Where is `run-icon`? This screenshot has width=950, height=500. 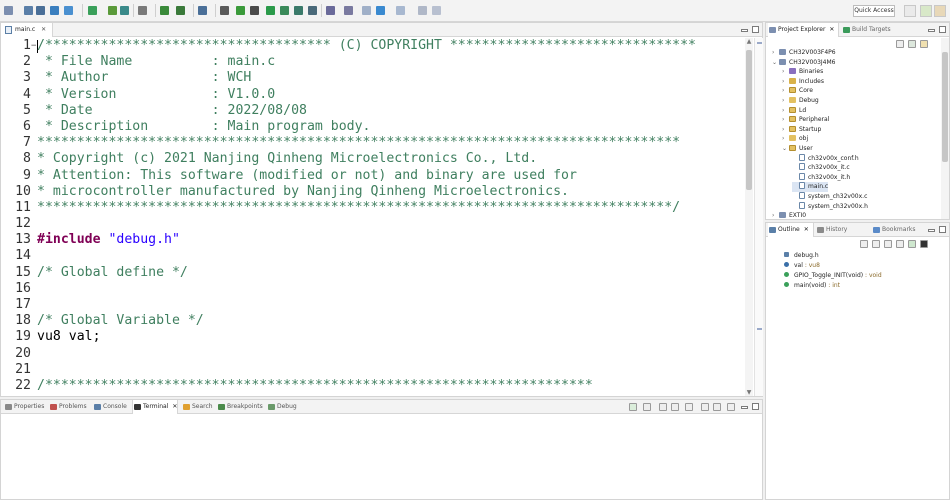
run-icon is located at coordinates (270, 10).